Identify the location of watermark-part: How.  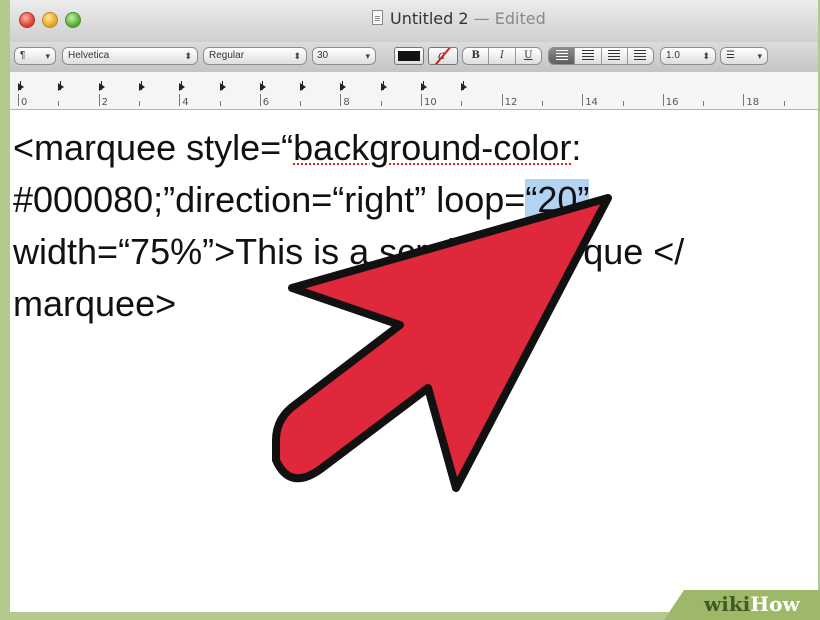
(775, 604).